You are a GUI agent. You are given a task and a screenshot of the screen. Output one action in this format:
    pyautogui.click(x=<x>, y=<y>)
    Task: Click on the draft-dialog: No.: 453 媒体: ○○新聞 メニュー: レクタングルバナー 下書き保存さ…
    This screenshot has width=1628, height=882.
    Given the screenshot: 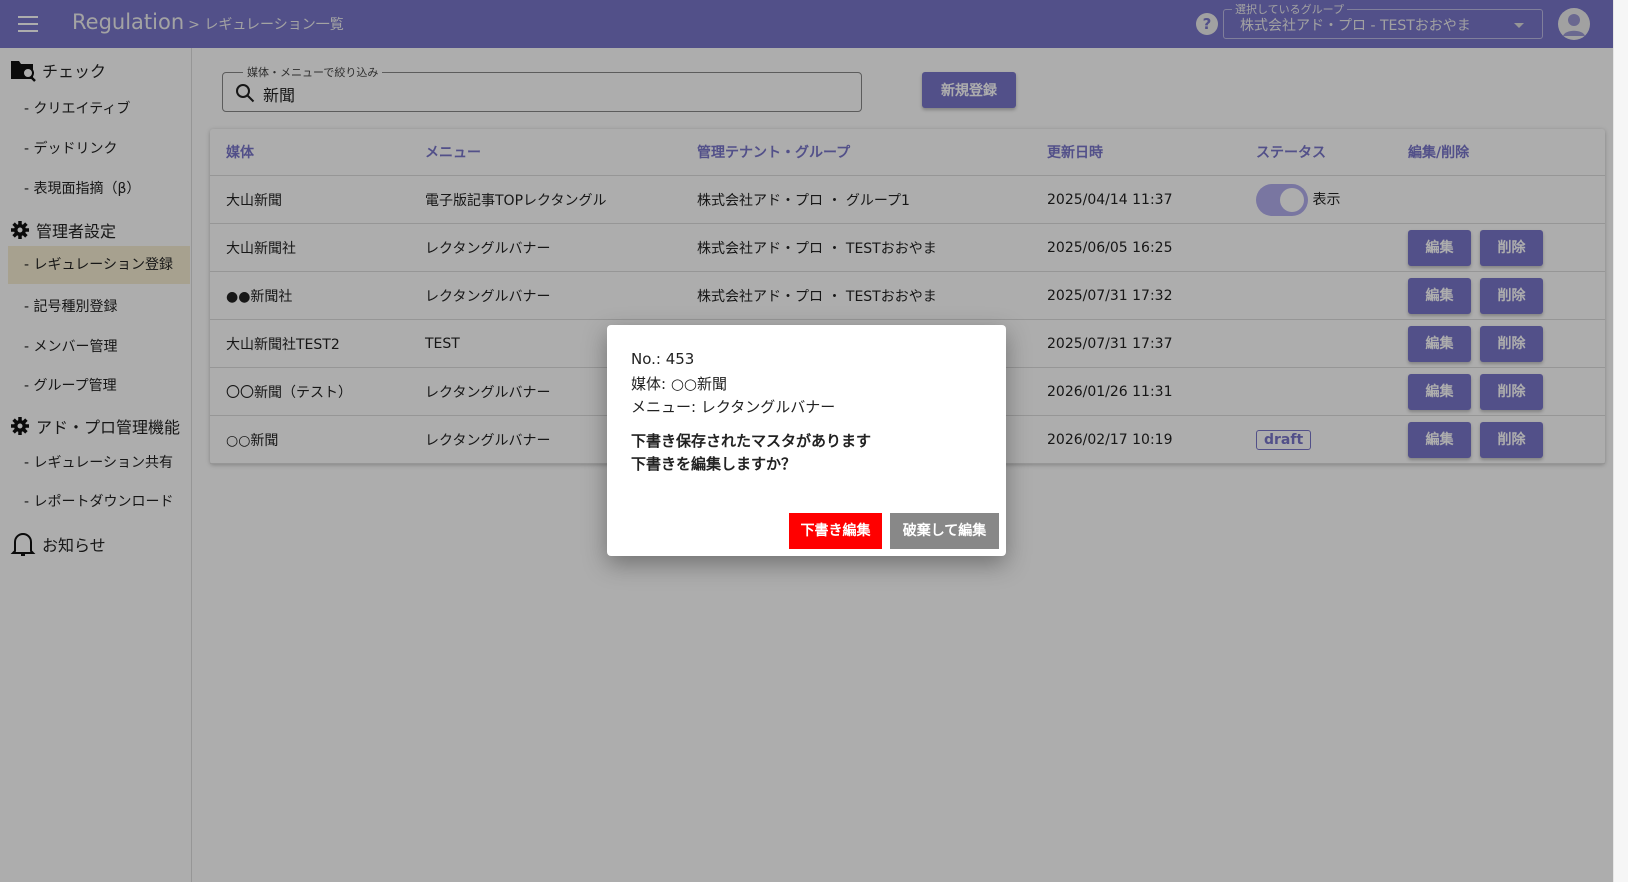 What is the action you would take?
    pyautogui.click(x=806, y=440)
    